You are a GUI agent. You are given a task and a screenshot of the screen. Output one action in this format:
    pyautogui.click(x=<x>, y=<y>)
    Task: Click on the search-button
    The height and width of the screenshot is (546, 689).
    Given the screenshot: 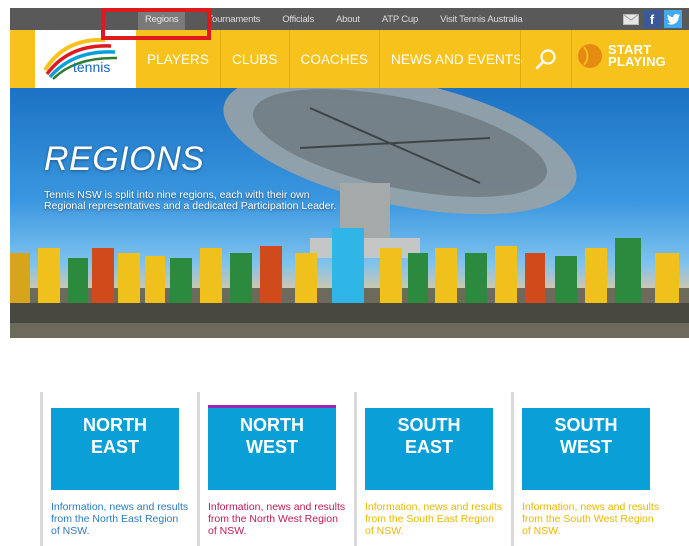 What is the action you would take?
    pyautogui.click(x=546, y=59)
    